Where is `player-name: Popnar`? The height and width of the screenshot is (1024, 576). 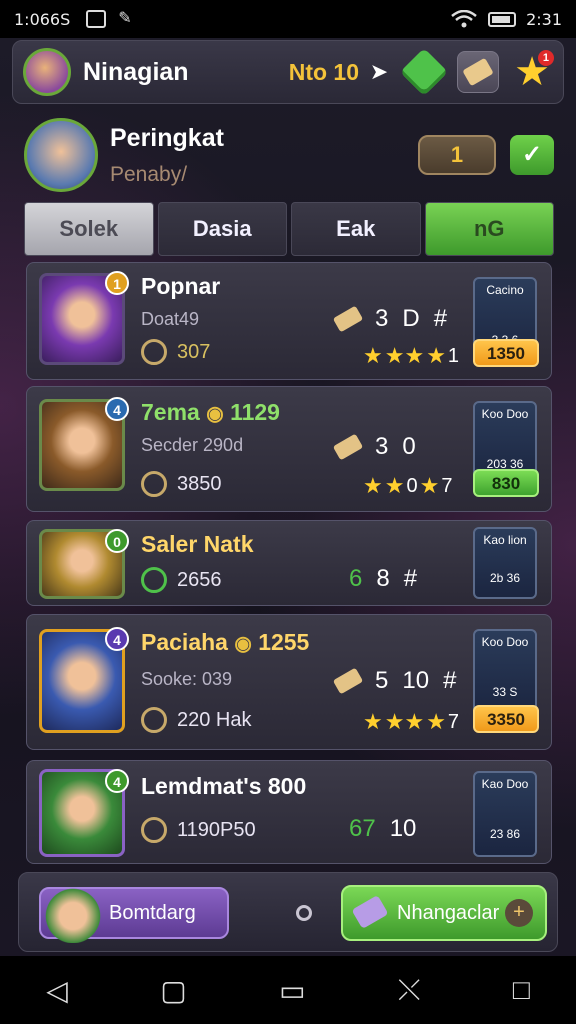 player-name: Popnar is located at coordinates (181, 286).